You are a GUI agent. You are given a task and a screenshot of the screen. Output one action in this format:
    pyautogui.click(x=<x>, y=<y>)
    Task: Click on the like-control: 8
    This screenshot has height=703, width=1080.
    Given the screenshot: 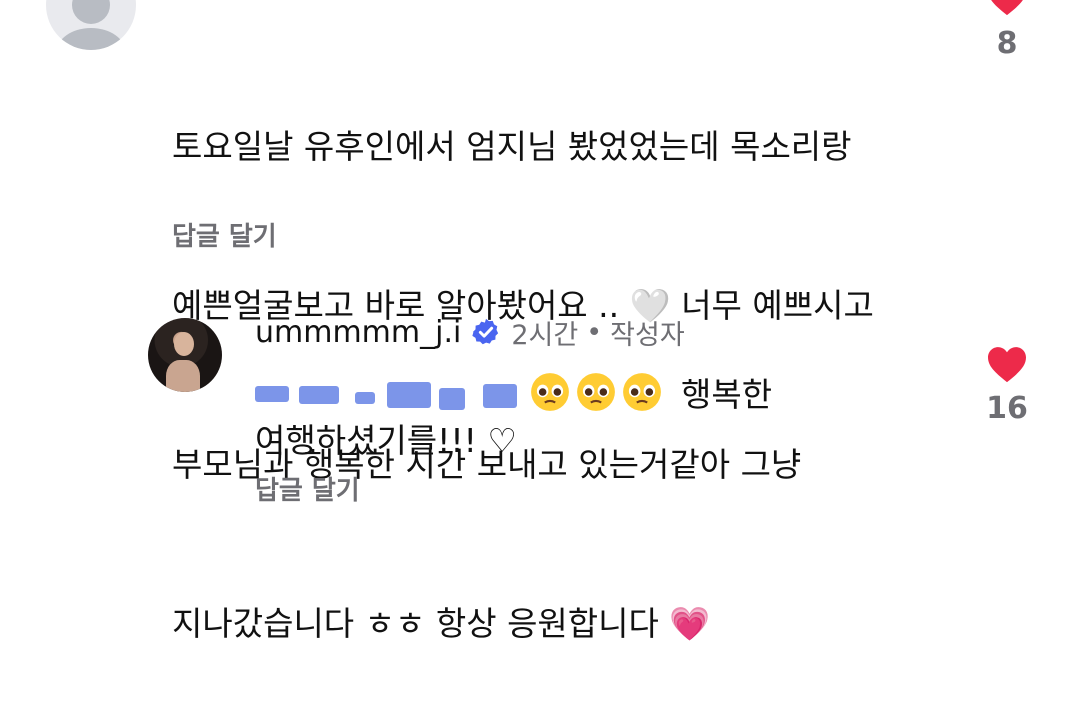 What is the action you would take?
    pyautogui.click(x=1007, y=30)
    